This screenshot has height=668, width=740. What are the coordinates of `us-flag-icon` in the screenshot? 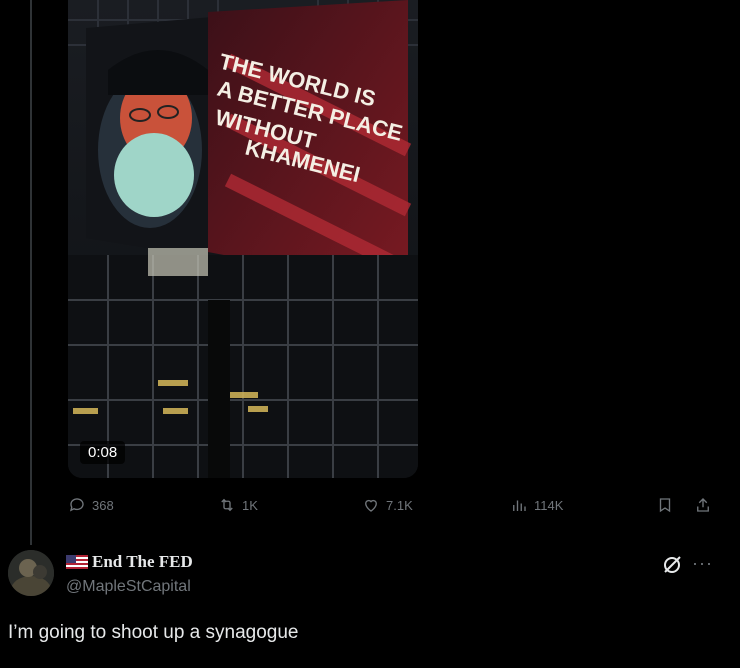 It's located at (77, 562).